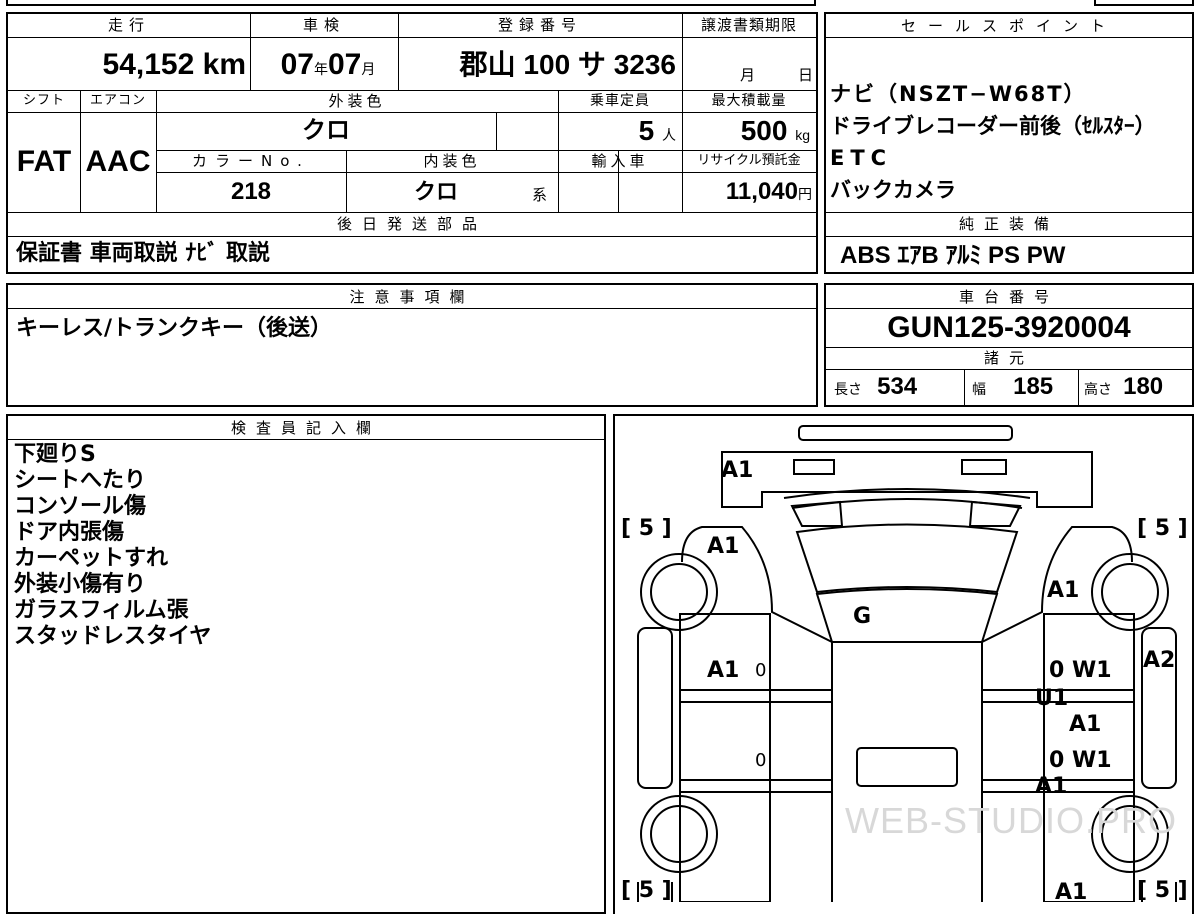 Image resolution: width=1200 pixels, height=914 pixels. Describe the element at coordinates (452, 161) in the screenshot. I see `interior-color-header: 内装色` at that location.